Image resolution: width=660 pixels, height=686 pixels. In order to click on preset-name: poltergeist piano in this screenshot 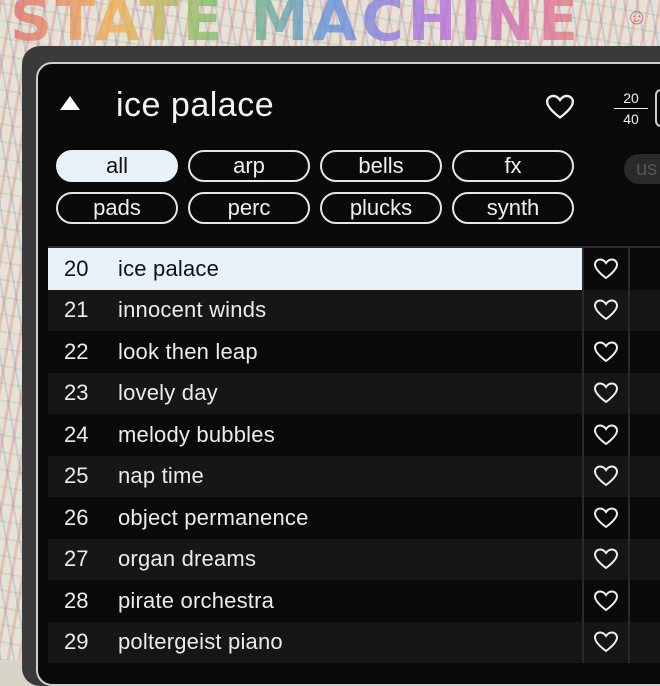, I will do `click(200, 642)`.